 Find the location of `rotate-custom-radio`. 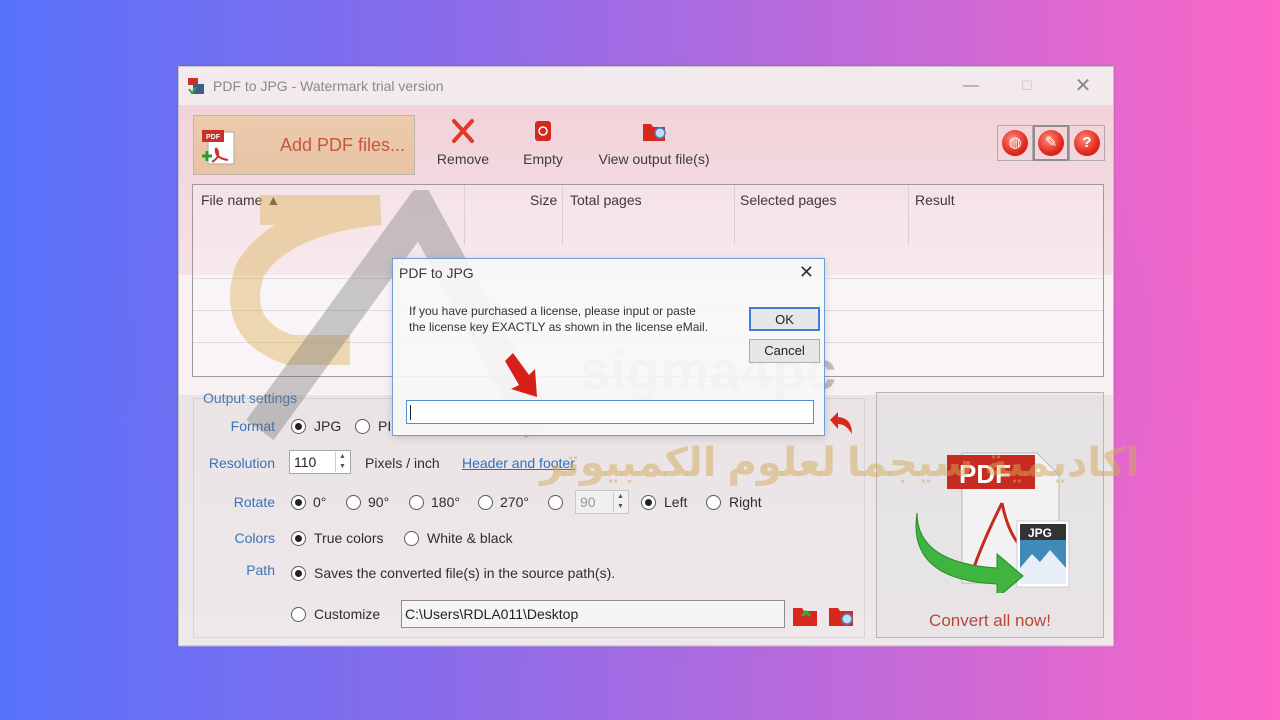

rotate-custom-radio is located at coordinates (555, 502).